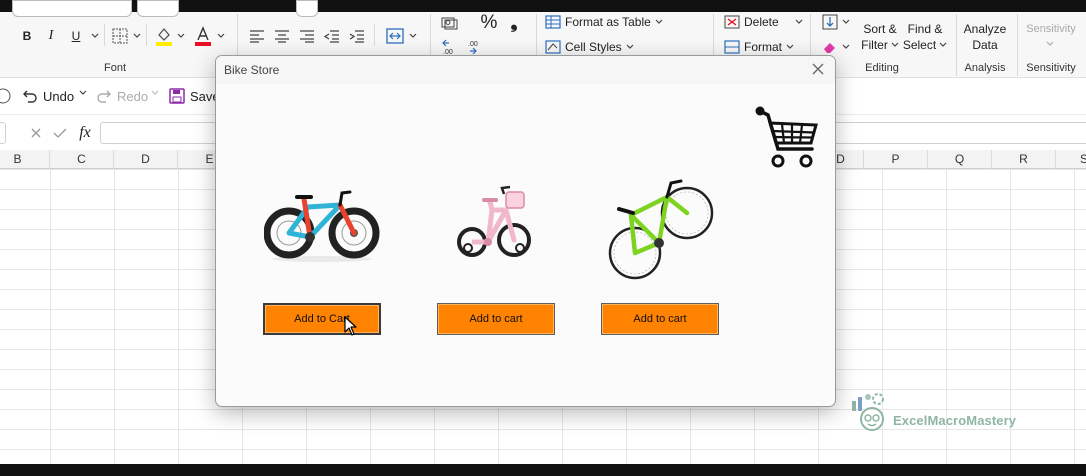 The height and width of the screenshot is (476, 1086). Describe the element at coordinates (395, 36) in the screenshot. I see `merge-cells-icon` at that location.